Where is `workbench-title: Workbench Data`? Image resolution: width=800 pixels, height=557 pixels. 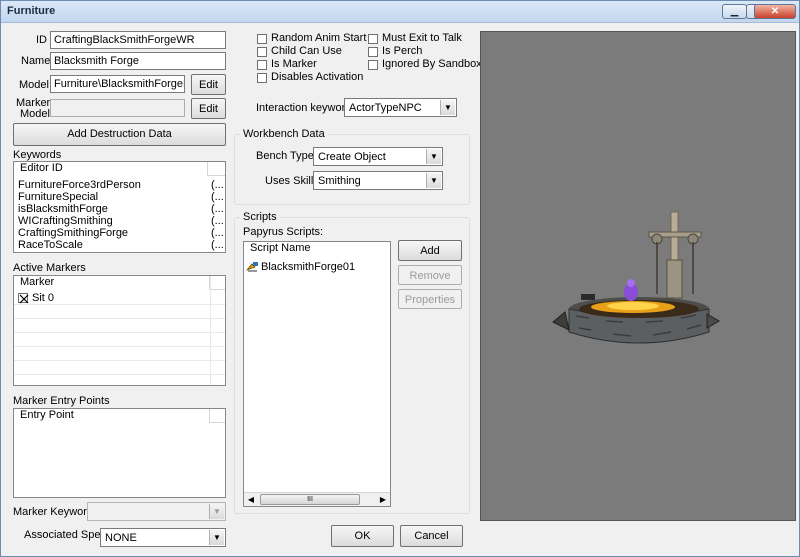 workbench-title: Workbench Data is located at coordinates (284, 134).